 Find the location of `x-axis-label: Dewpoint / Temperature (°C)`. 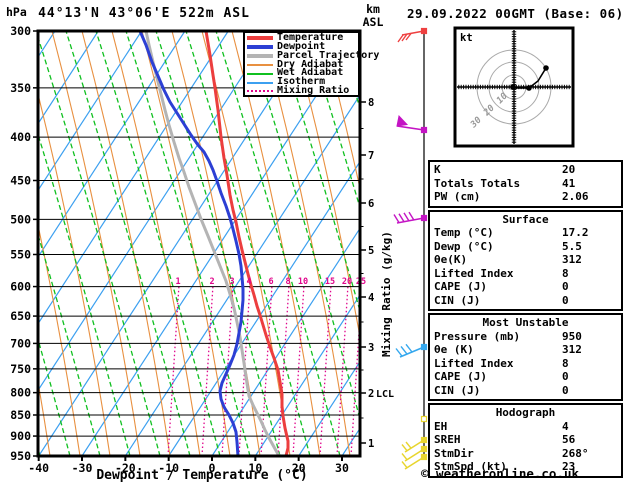

x-axis-label: Dewpoint / Temperature (°C) is located at coordinates (202, 475).